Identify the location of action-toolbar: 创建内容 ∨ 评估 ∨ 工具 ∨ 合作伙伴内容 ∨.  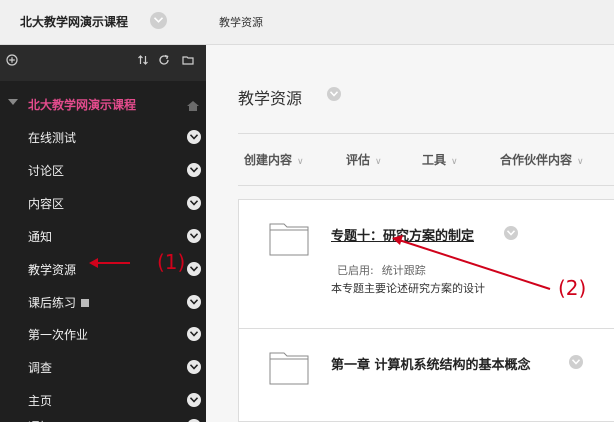
(426, 160).